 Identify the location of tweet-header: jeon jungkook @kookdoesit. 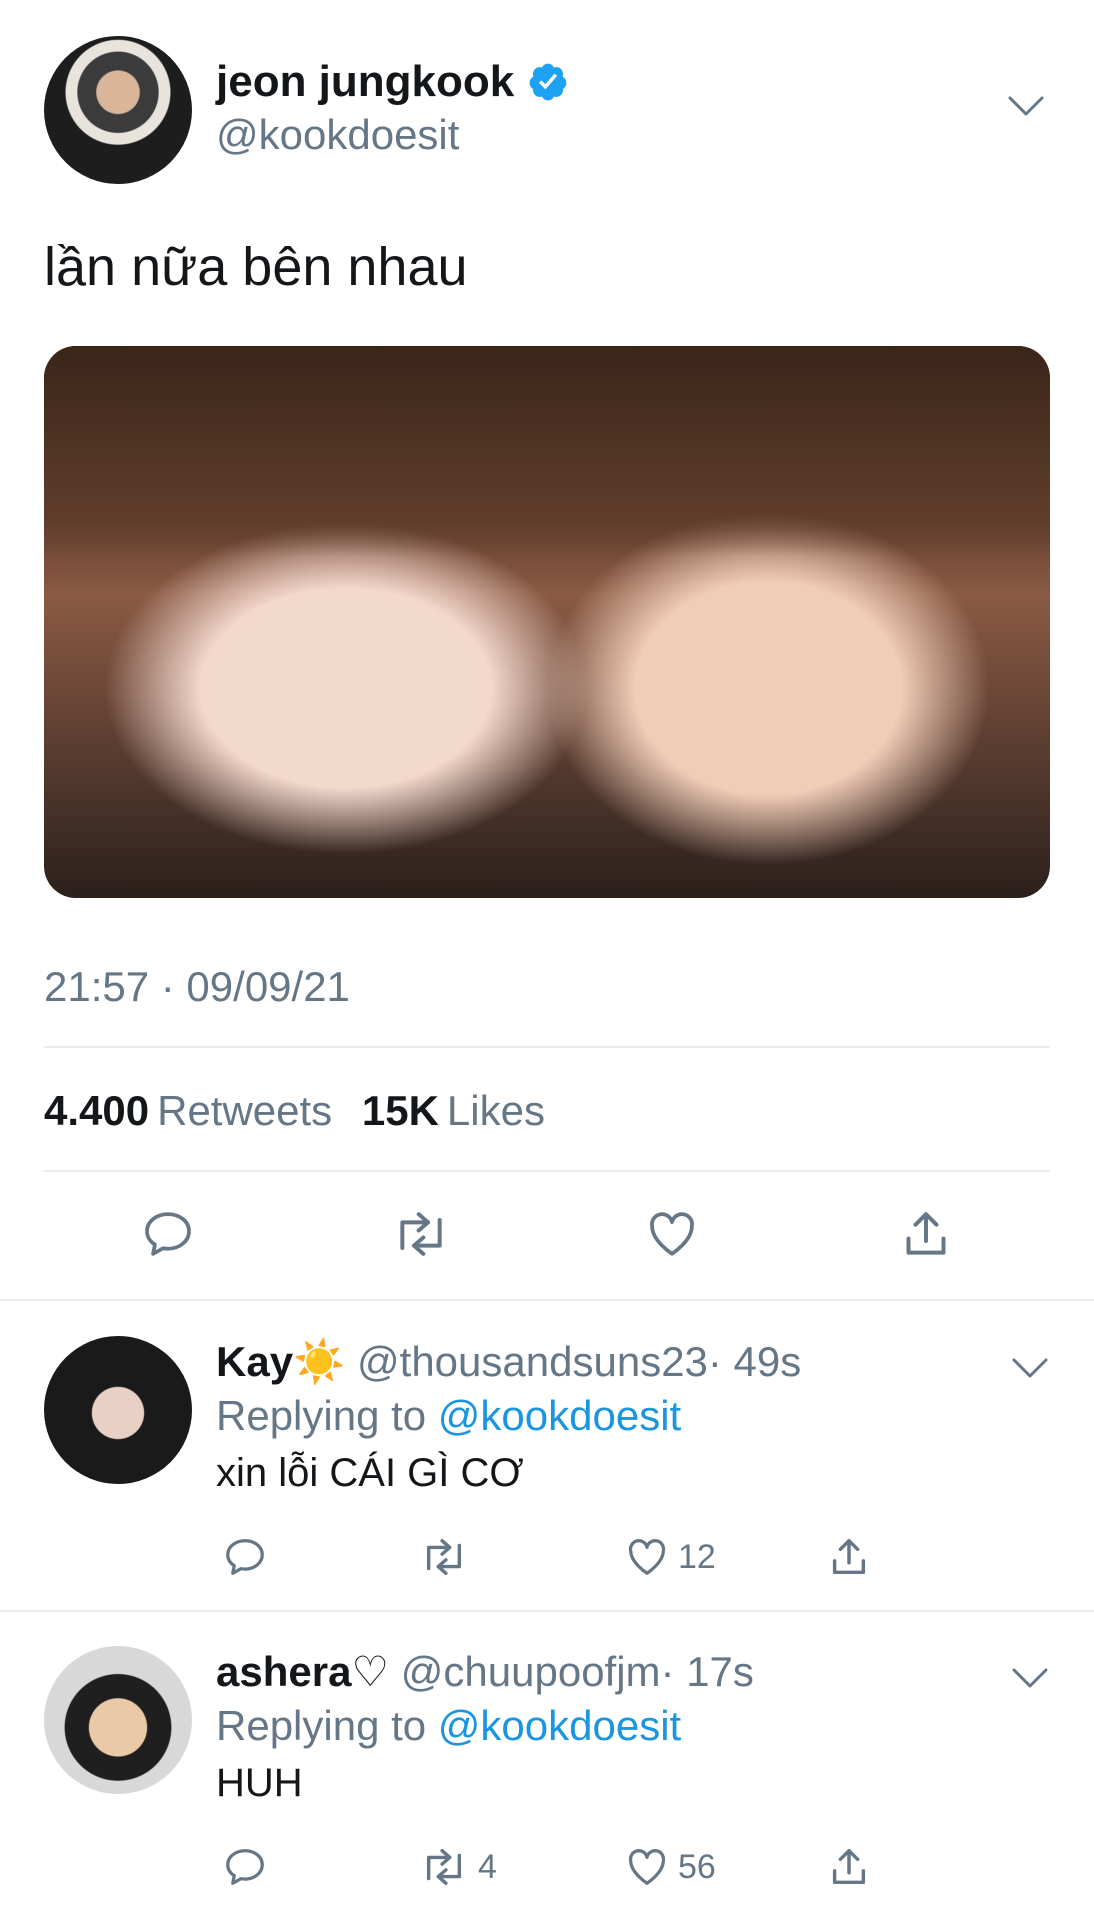
(547, 111).